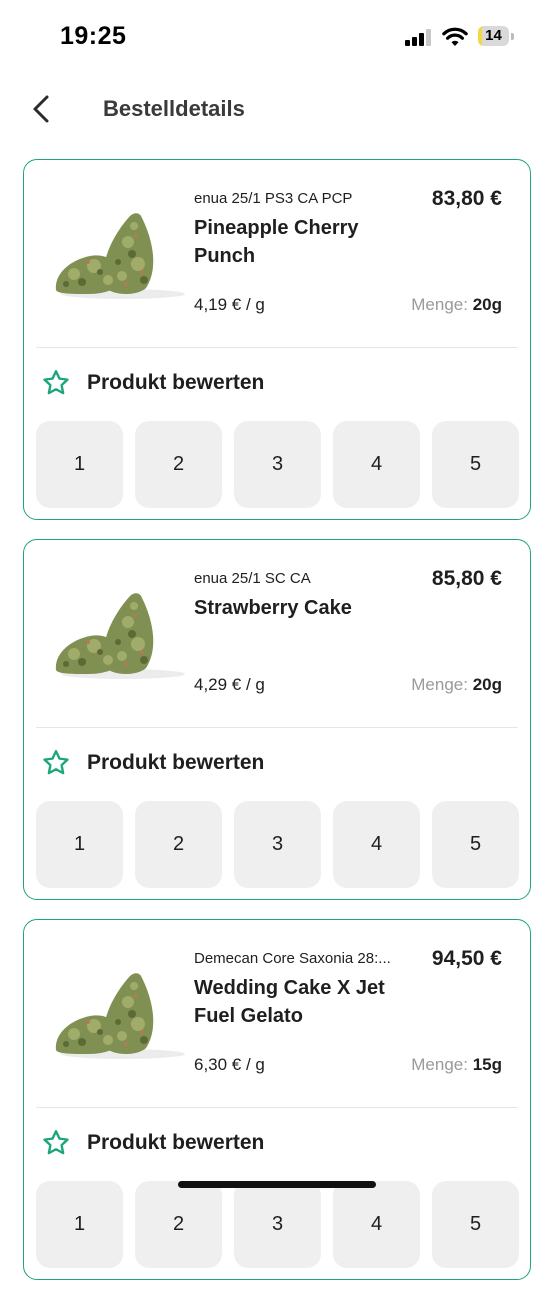 This screenshot has height=1299, width=554. What do you see at coordinates (93, 36) in the screenshot?
I see `status-time: 19:25` at bounding box center [93, 36].